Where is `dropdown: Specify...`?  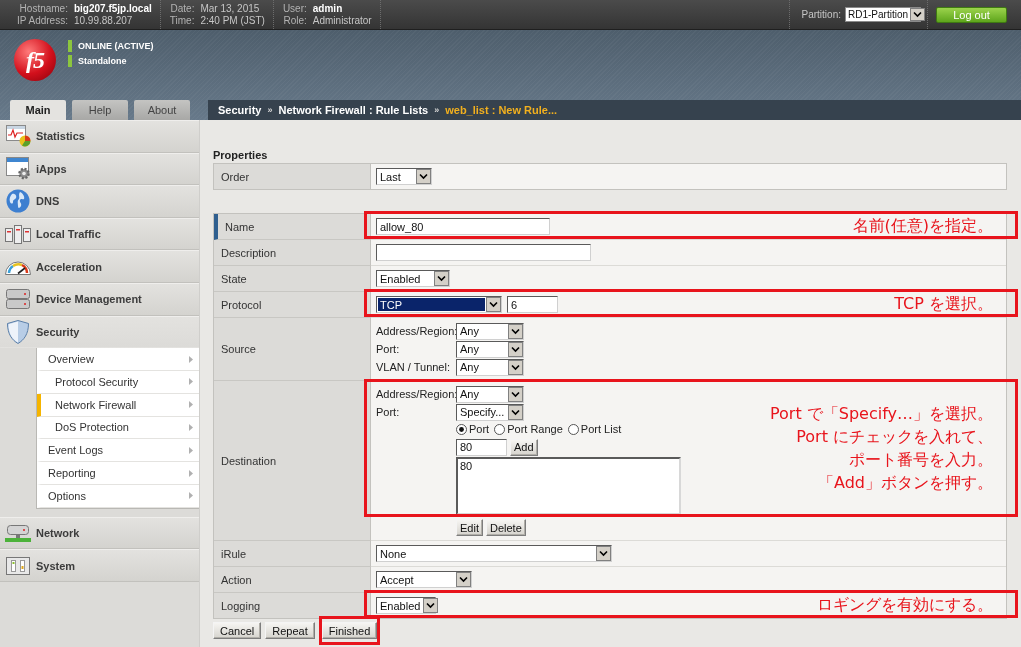 dropdown: Specify... is located at coordinates (490, 412).